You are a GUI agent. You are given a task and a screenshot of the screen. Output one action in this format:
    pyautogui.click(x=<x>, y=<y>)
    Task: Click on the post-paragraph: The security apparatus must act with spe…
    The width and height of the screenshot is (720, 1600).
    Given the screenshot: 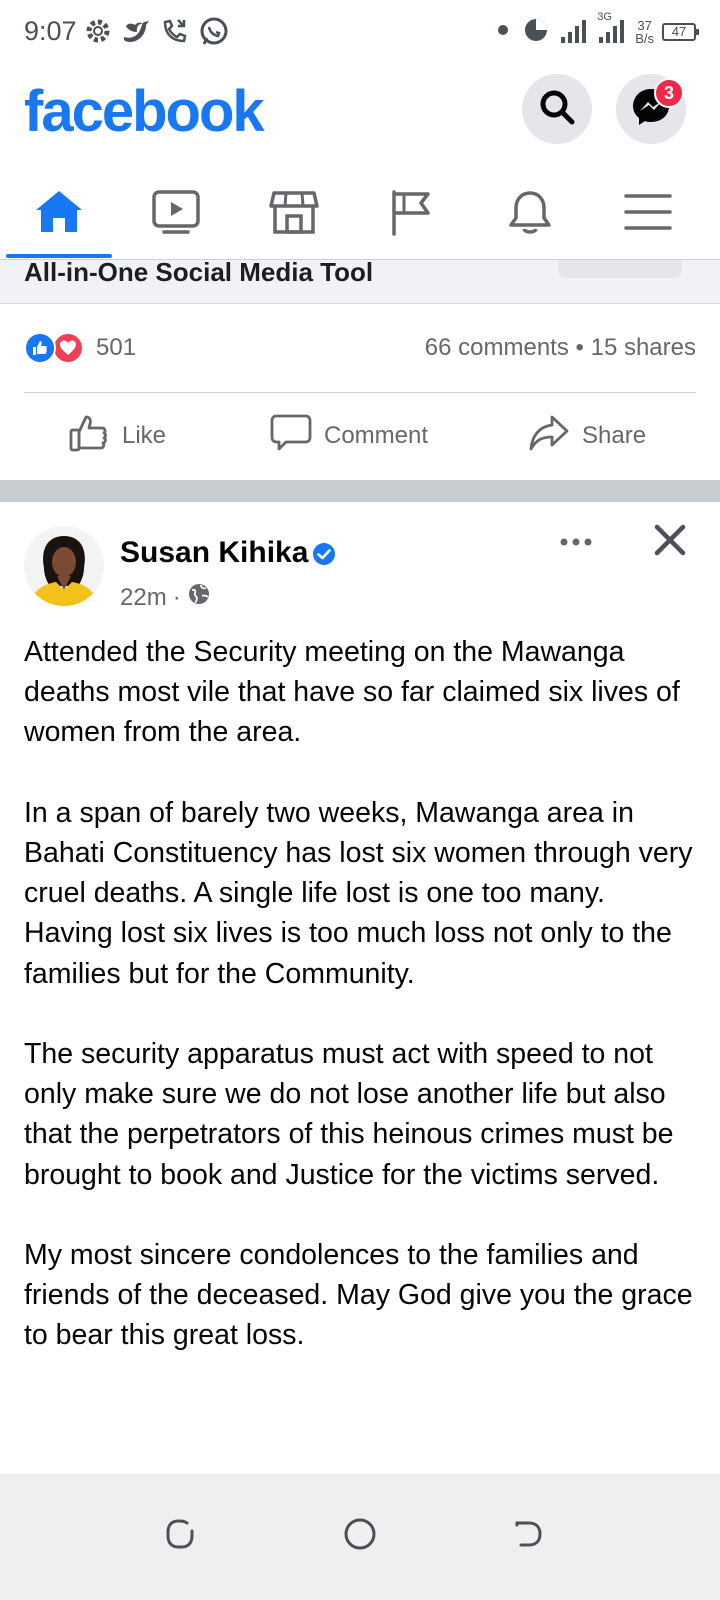 What is the action you would take?
    pyautogui.click(x=349, y=1114)
    